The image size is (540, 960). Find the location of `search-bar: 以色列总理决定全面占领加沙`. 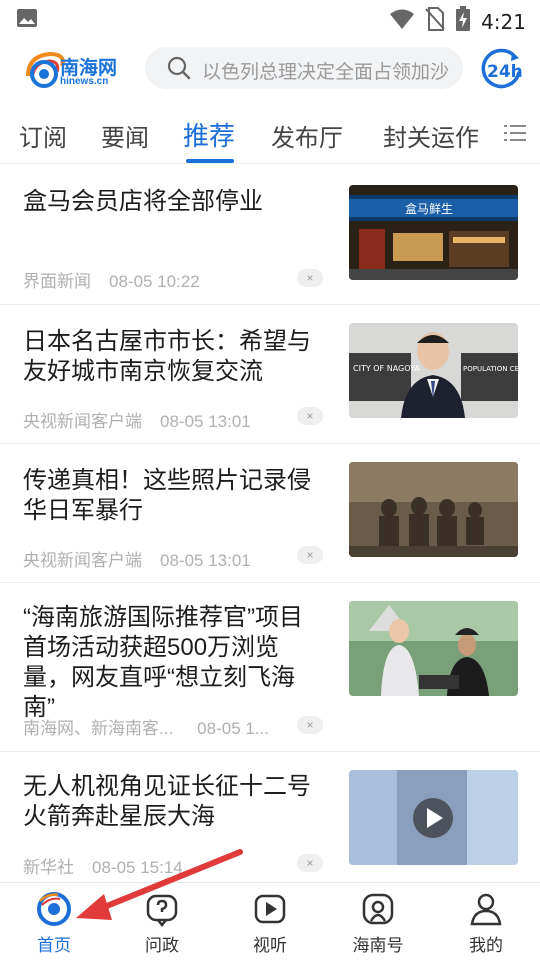

search-bar: 以色列总理决定全面占领加沙 is located at coordinates (304, 68).